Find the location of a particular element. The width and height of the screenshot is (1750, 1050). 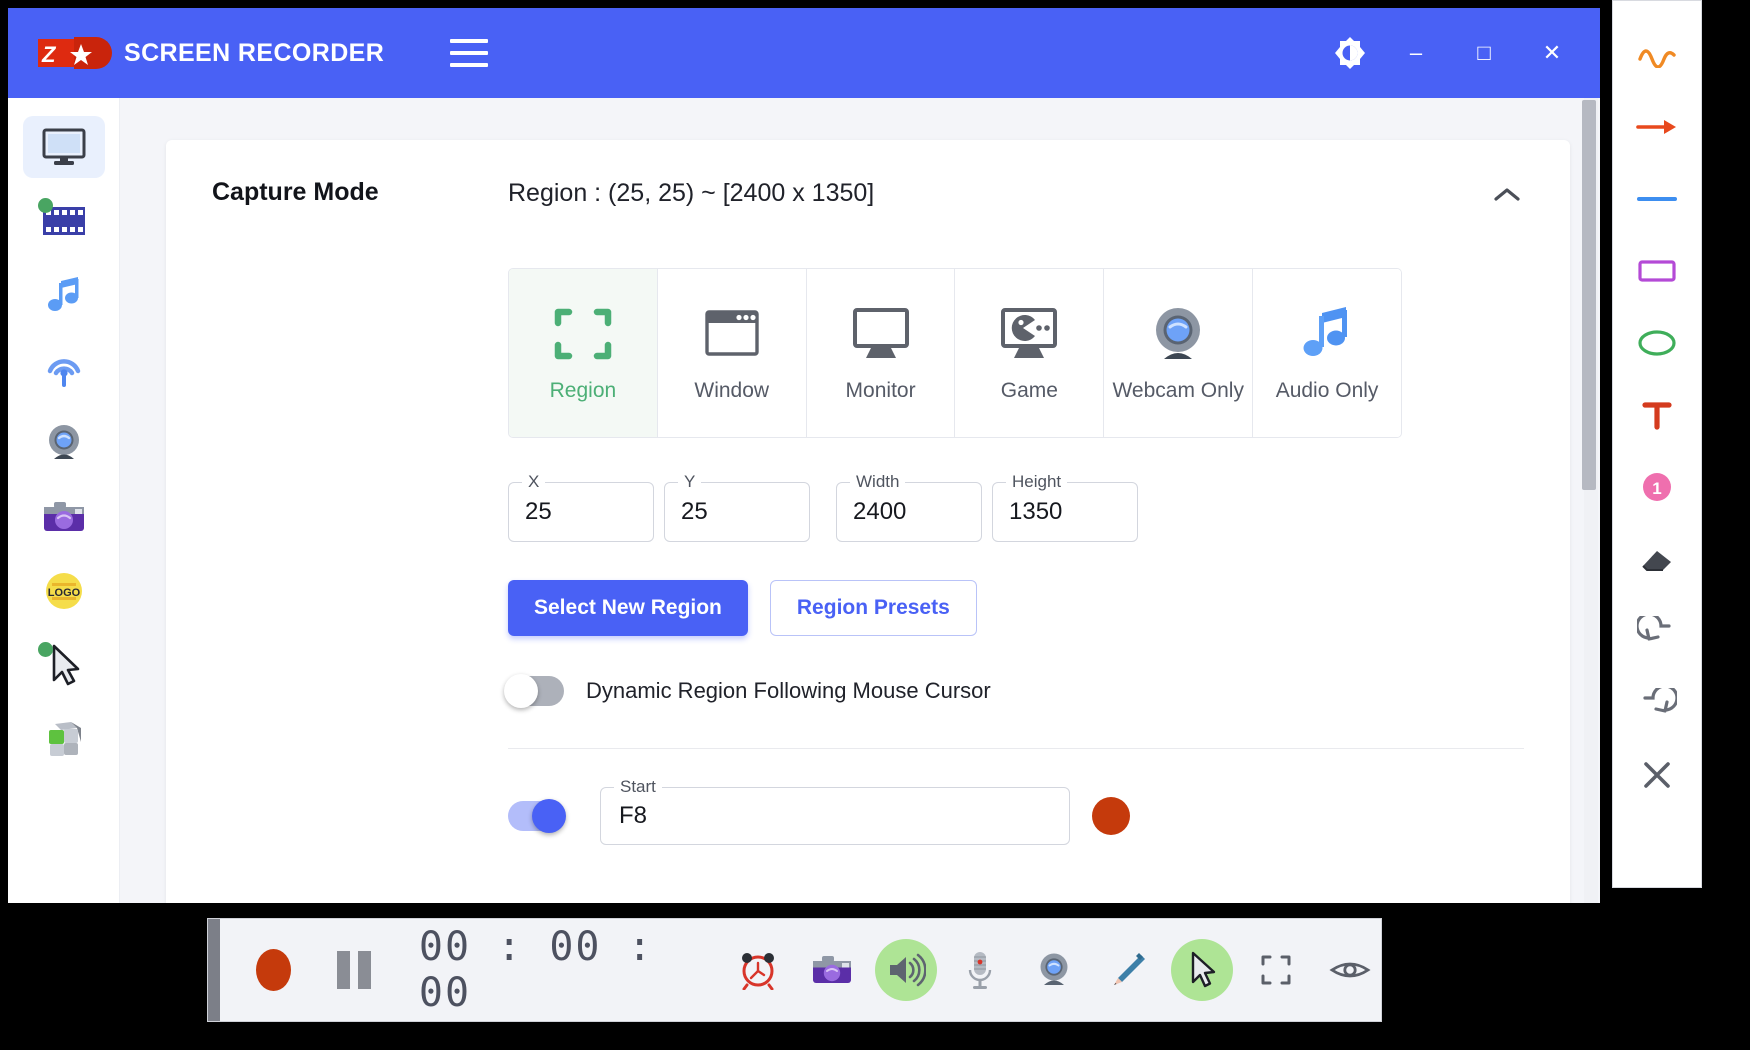

redo-button is located at coordinates (1657, 703).